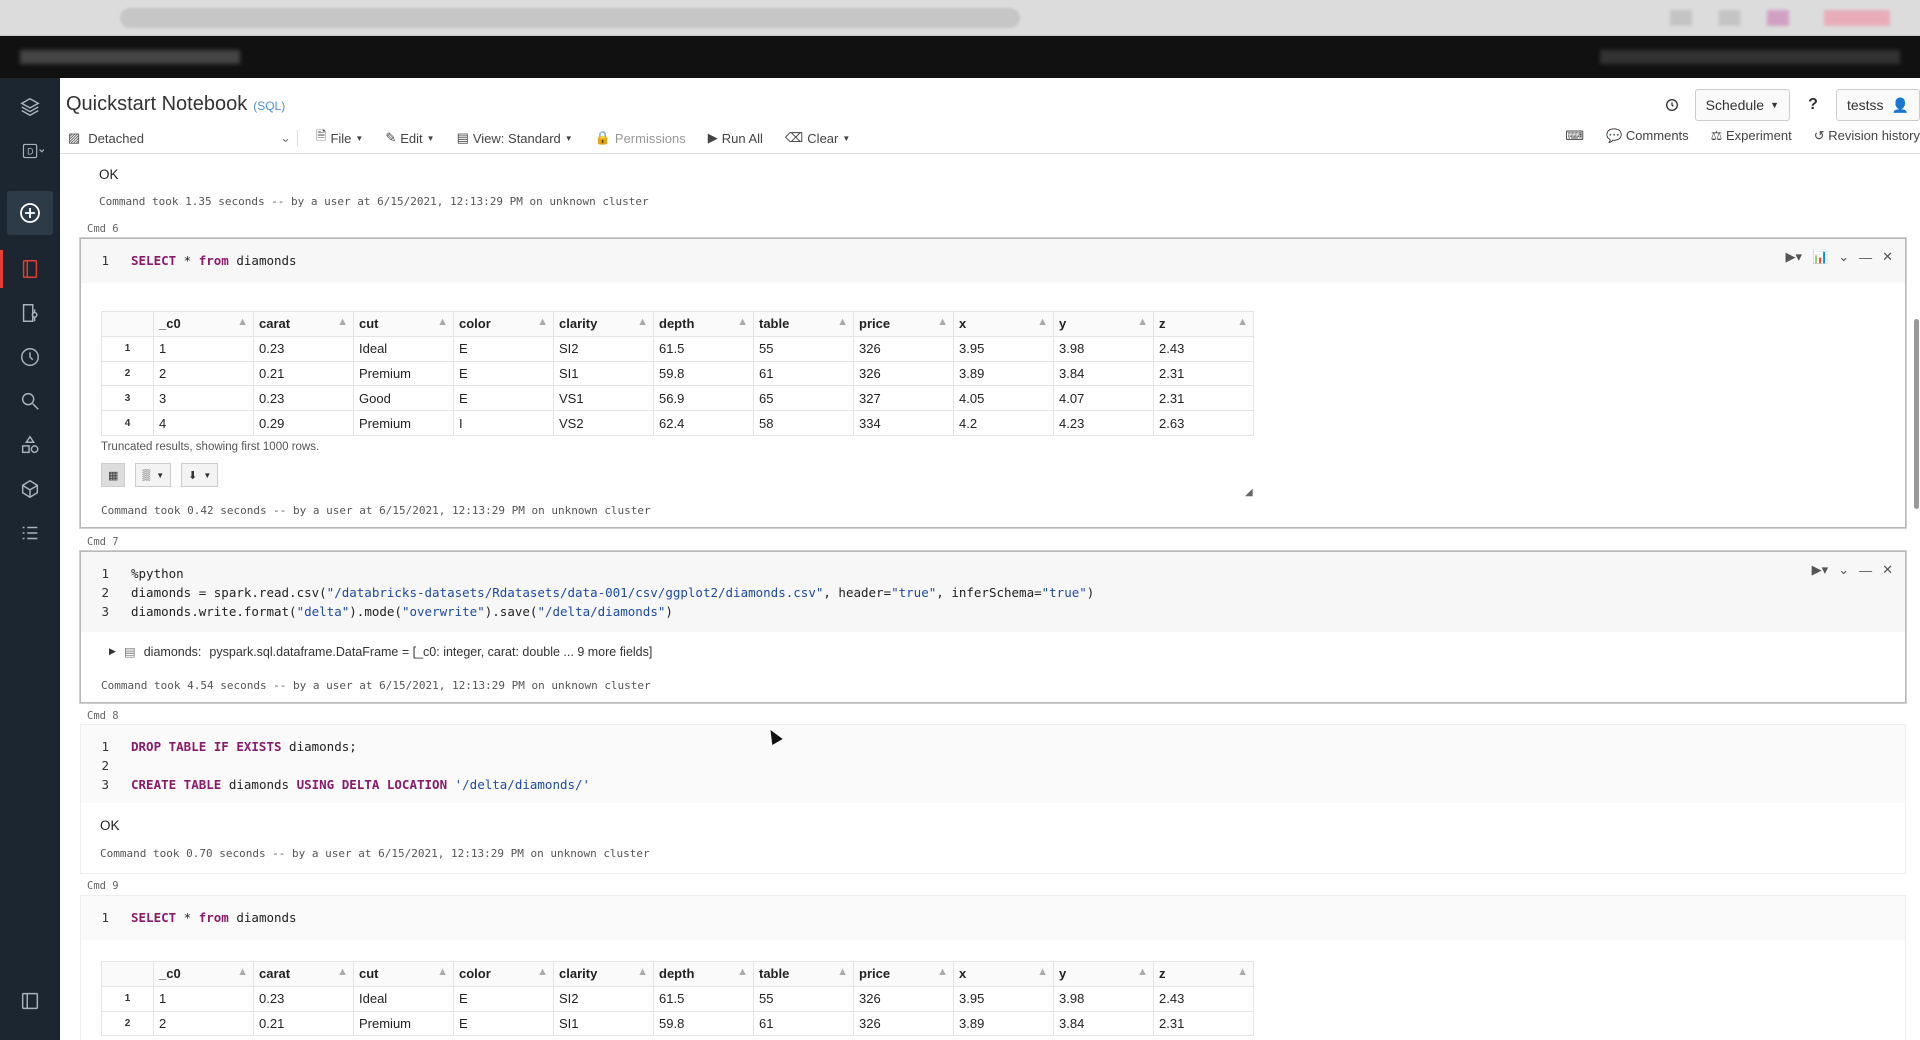  I want to click on file-menu: 🗎 File ▼, so click(339, 138).